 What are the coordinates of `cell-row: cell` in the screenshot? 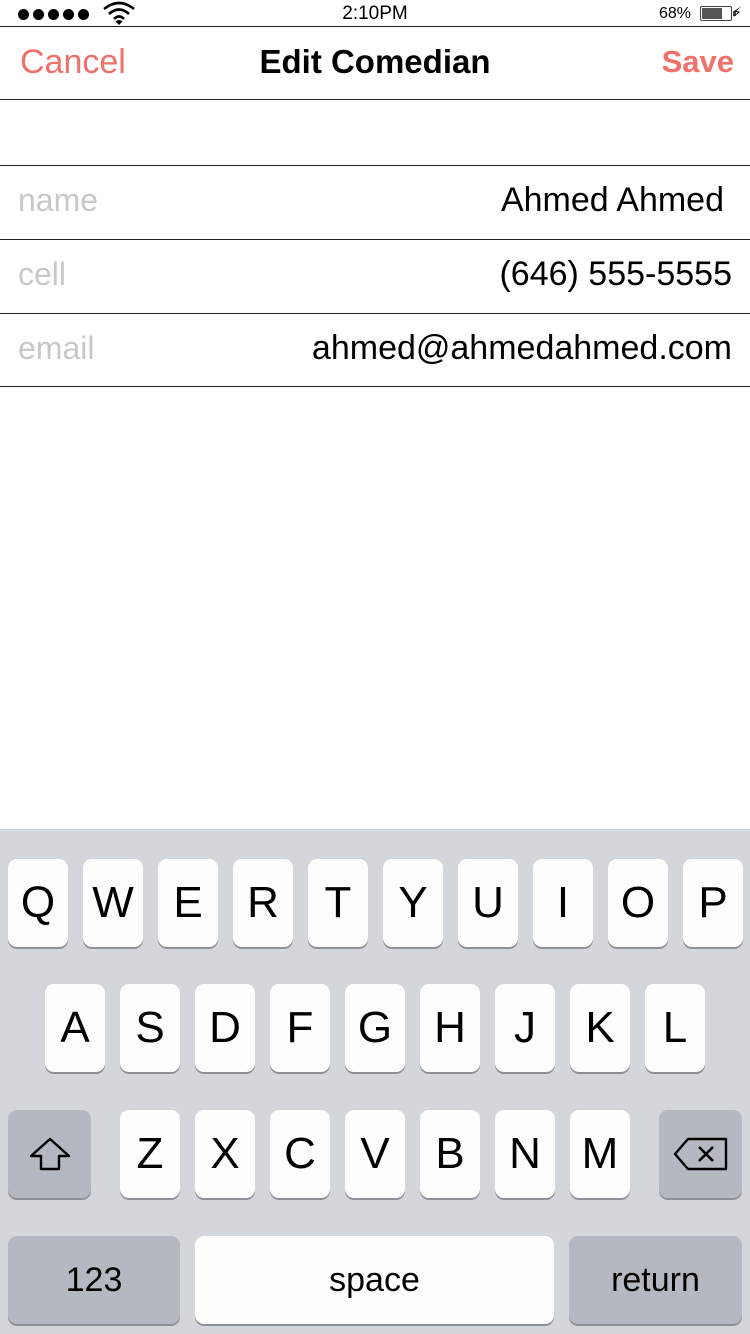 It's located at (375, 276).